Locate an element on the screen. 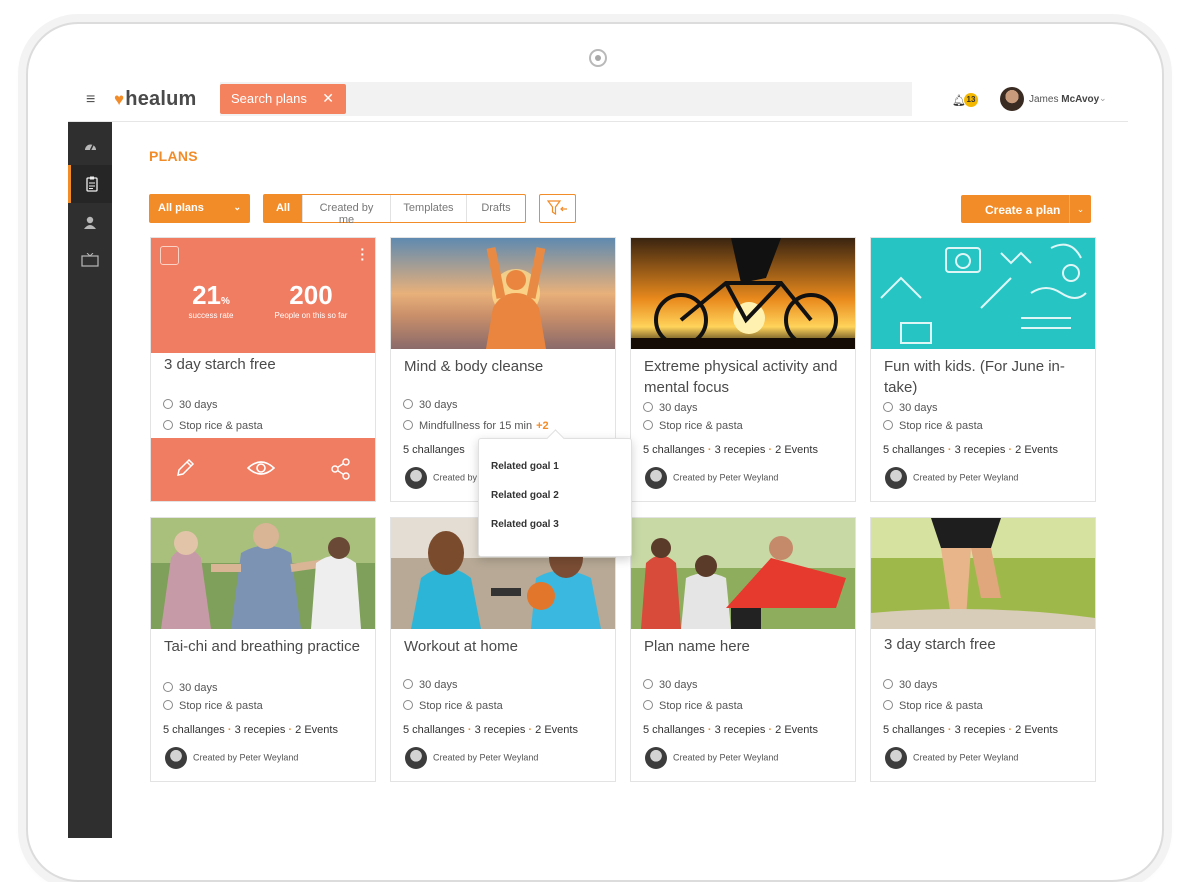 The height and width of the screenshot is (882, 1187). success-rate-unit: % is located at coordinates (225, 301).